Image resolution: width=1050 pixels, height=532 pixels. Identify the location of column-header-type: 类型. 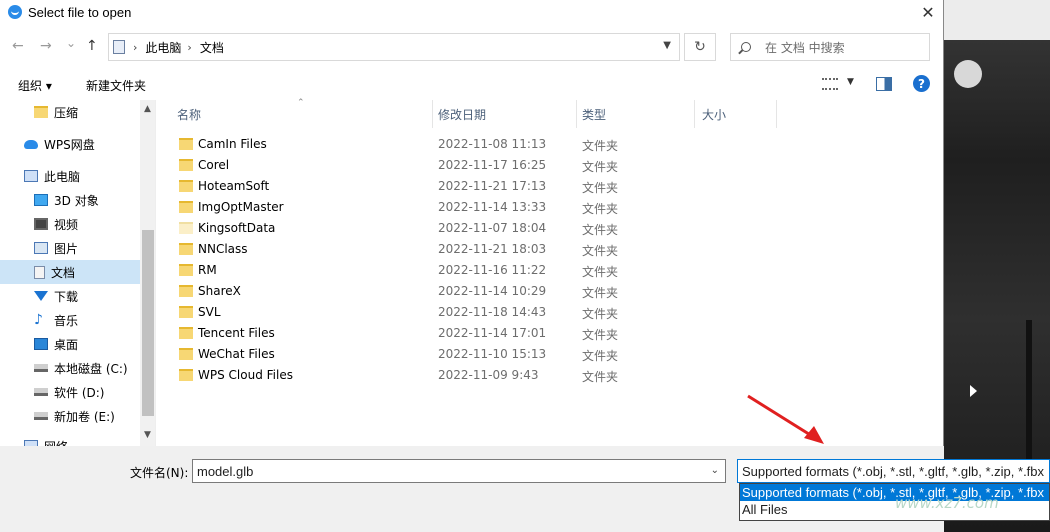
(636, 114).